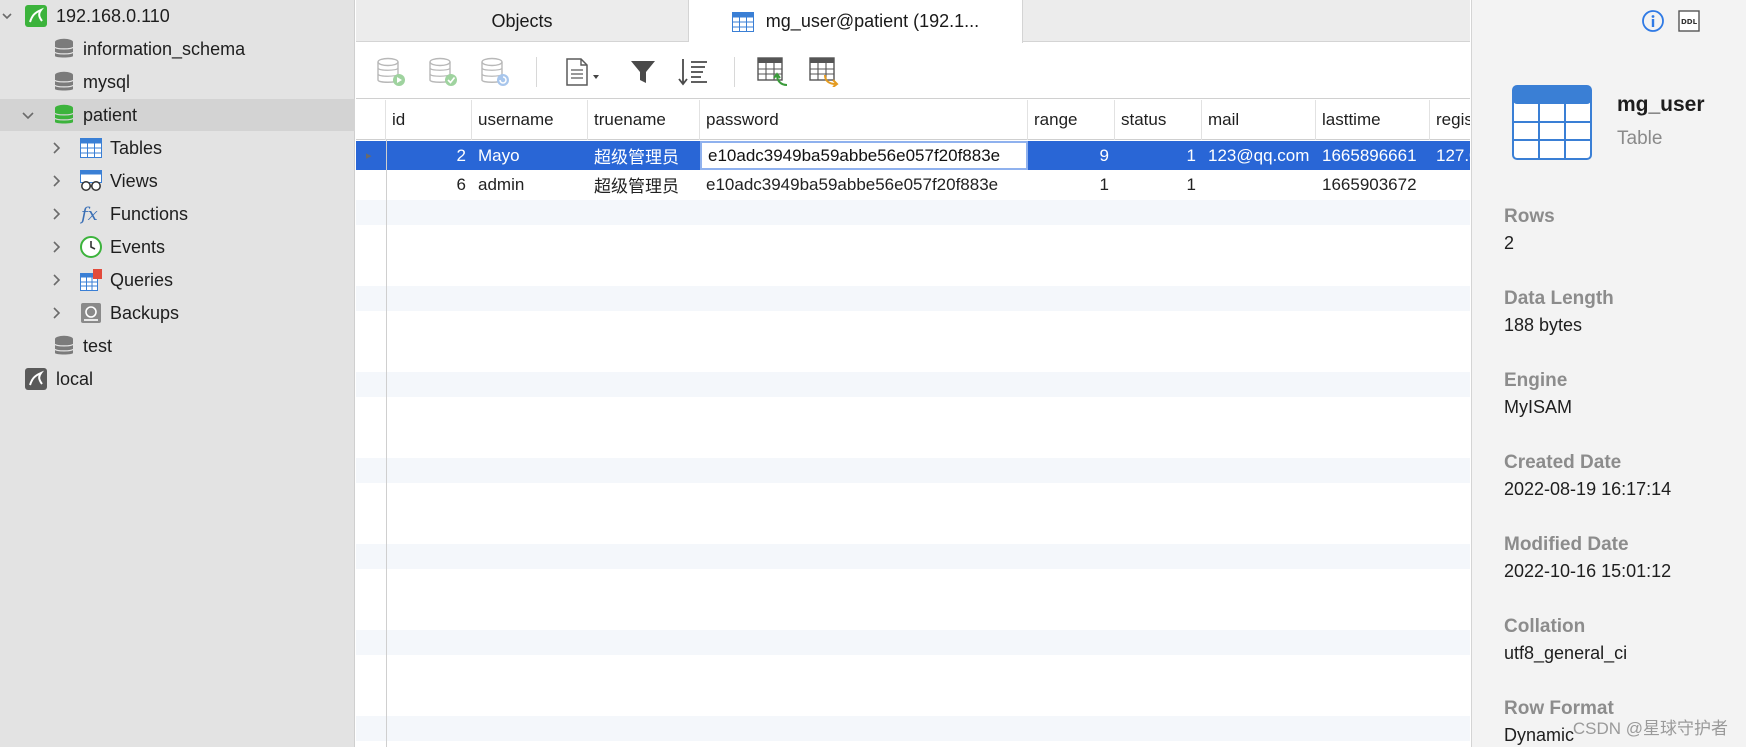 This screenshot has width=1746, height=747. What do you see at coordinates (113, 15) in the screenshot?
I see `connection-label: 192.168.0.110` at bounding box center [113, 15].